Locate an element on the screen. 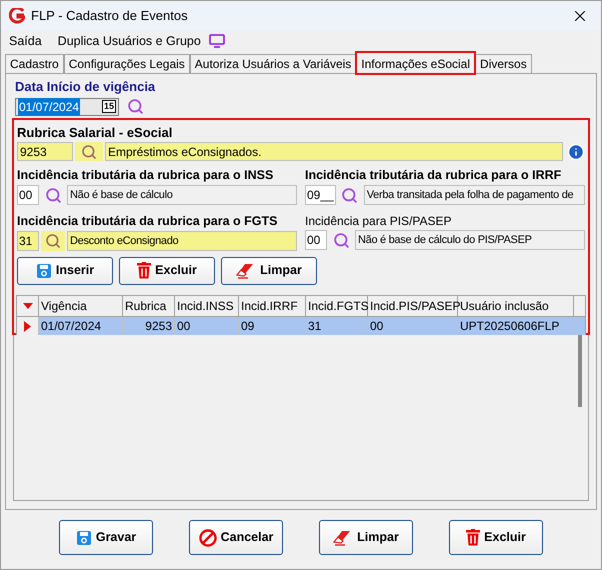  scrollbar-thumb is located at coordinates (580, 370).